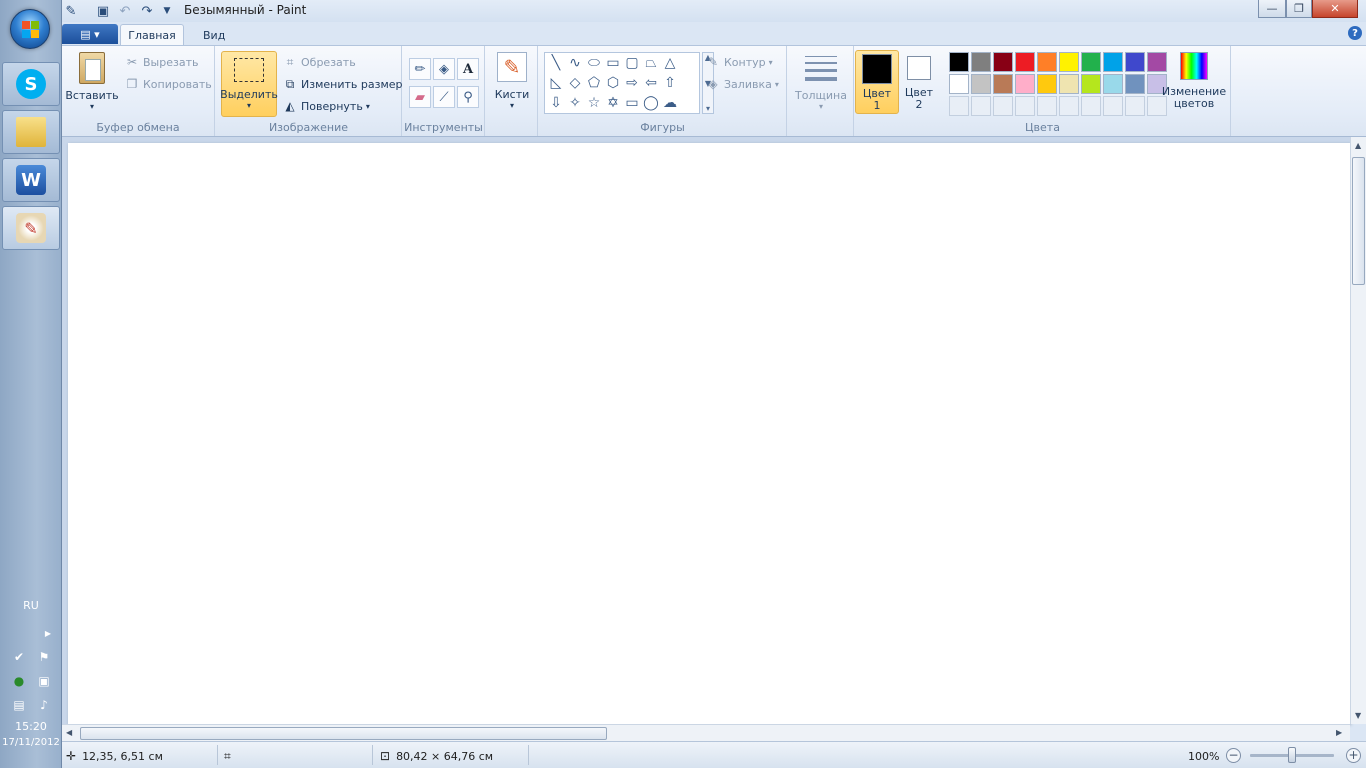 The width and height of the screenshot is (1366, 768). I want to click on color-picker-tool: ⟋, so click(444, 97).